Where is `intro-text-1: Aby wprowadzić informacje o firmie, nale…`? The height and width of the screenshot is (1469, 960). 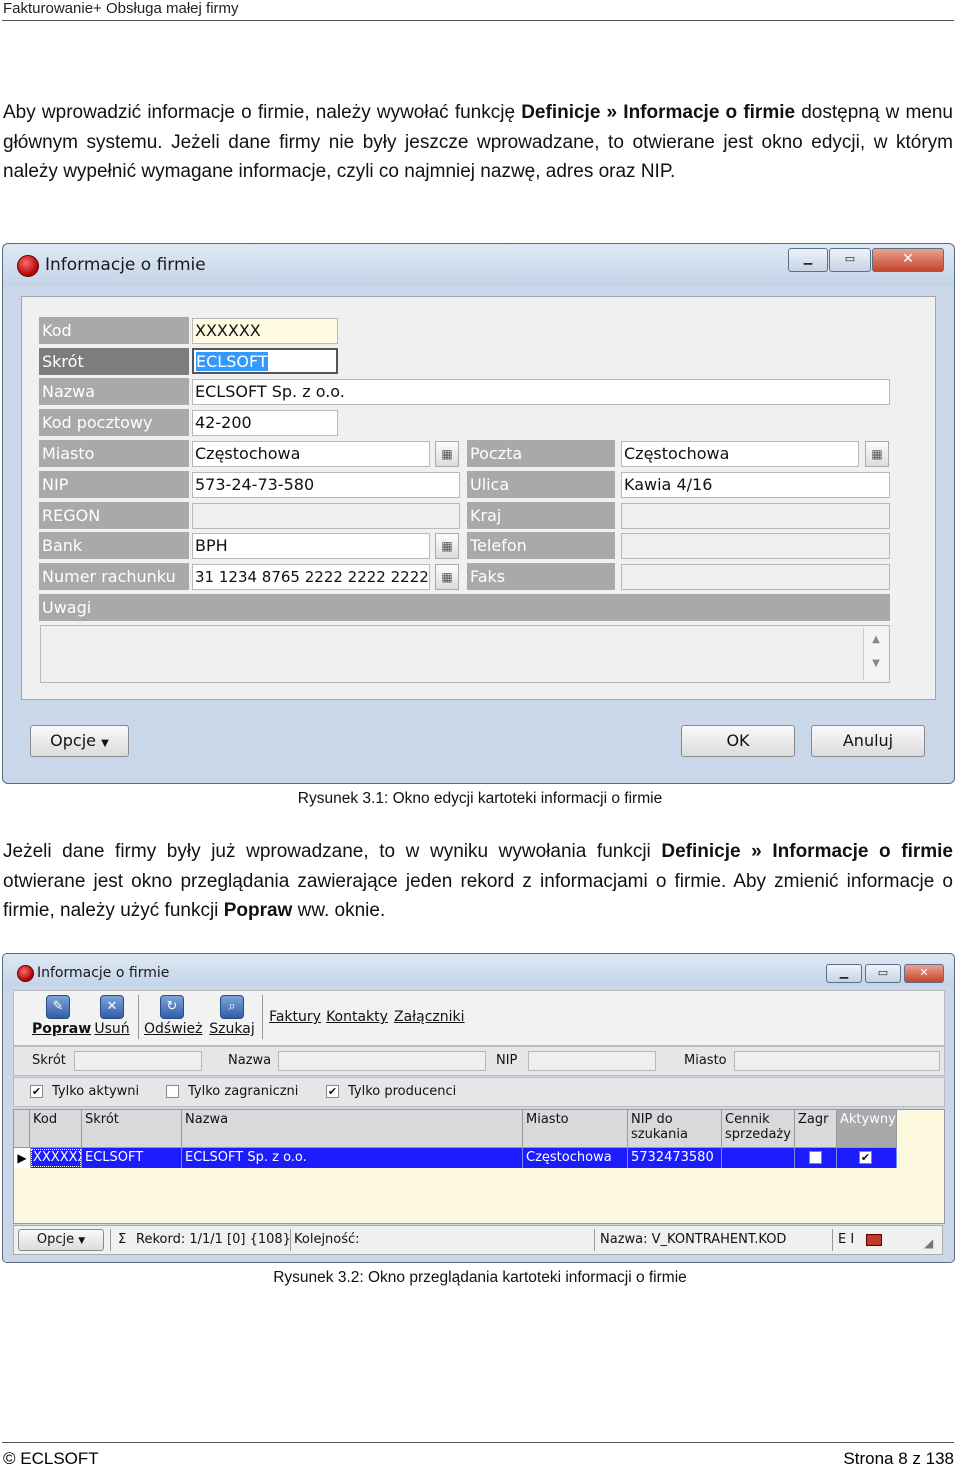
intro-text-1: Aby wprowadzić informacje o firmie, nale… is located at coordinates (262, 112).